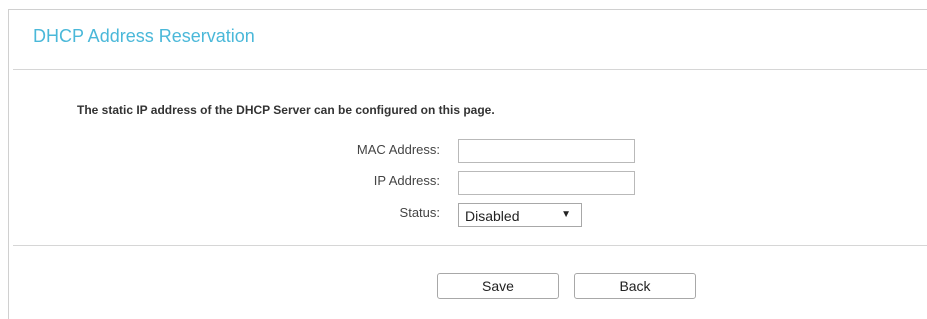 The image size is (927, 319). What do you see at coordinates (635, 286) in the screenshot?
I see `back-button: Back` at bounding box center [635, 286].